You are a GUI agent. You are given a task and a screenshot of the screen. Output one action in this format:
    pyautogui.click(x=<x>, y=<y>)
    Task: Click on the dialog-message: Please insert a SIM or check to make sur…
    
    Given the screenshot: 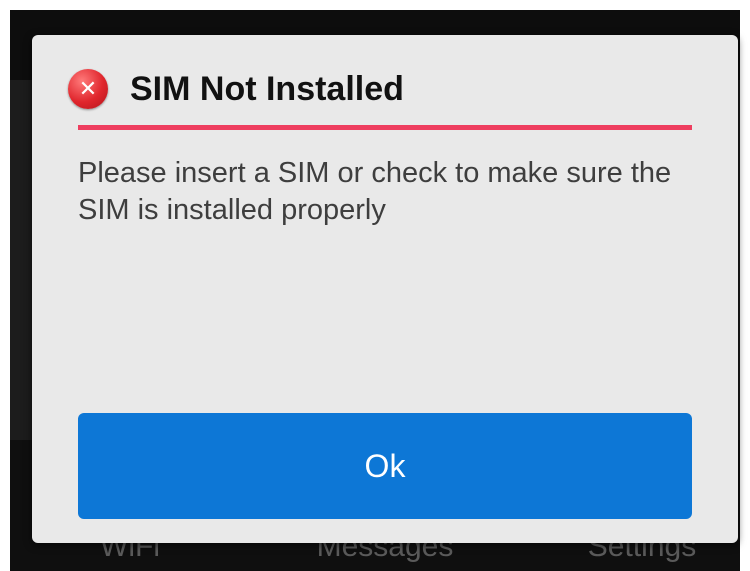 What is the action you would take?
    pyautogui.click(x=375, y=191)
    